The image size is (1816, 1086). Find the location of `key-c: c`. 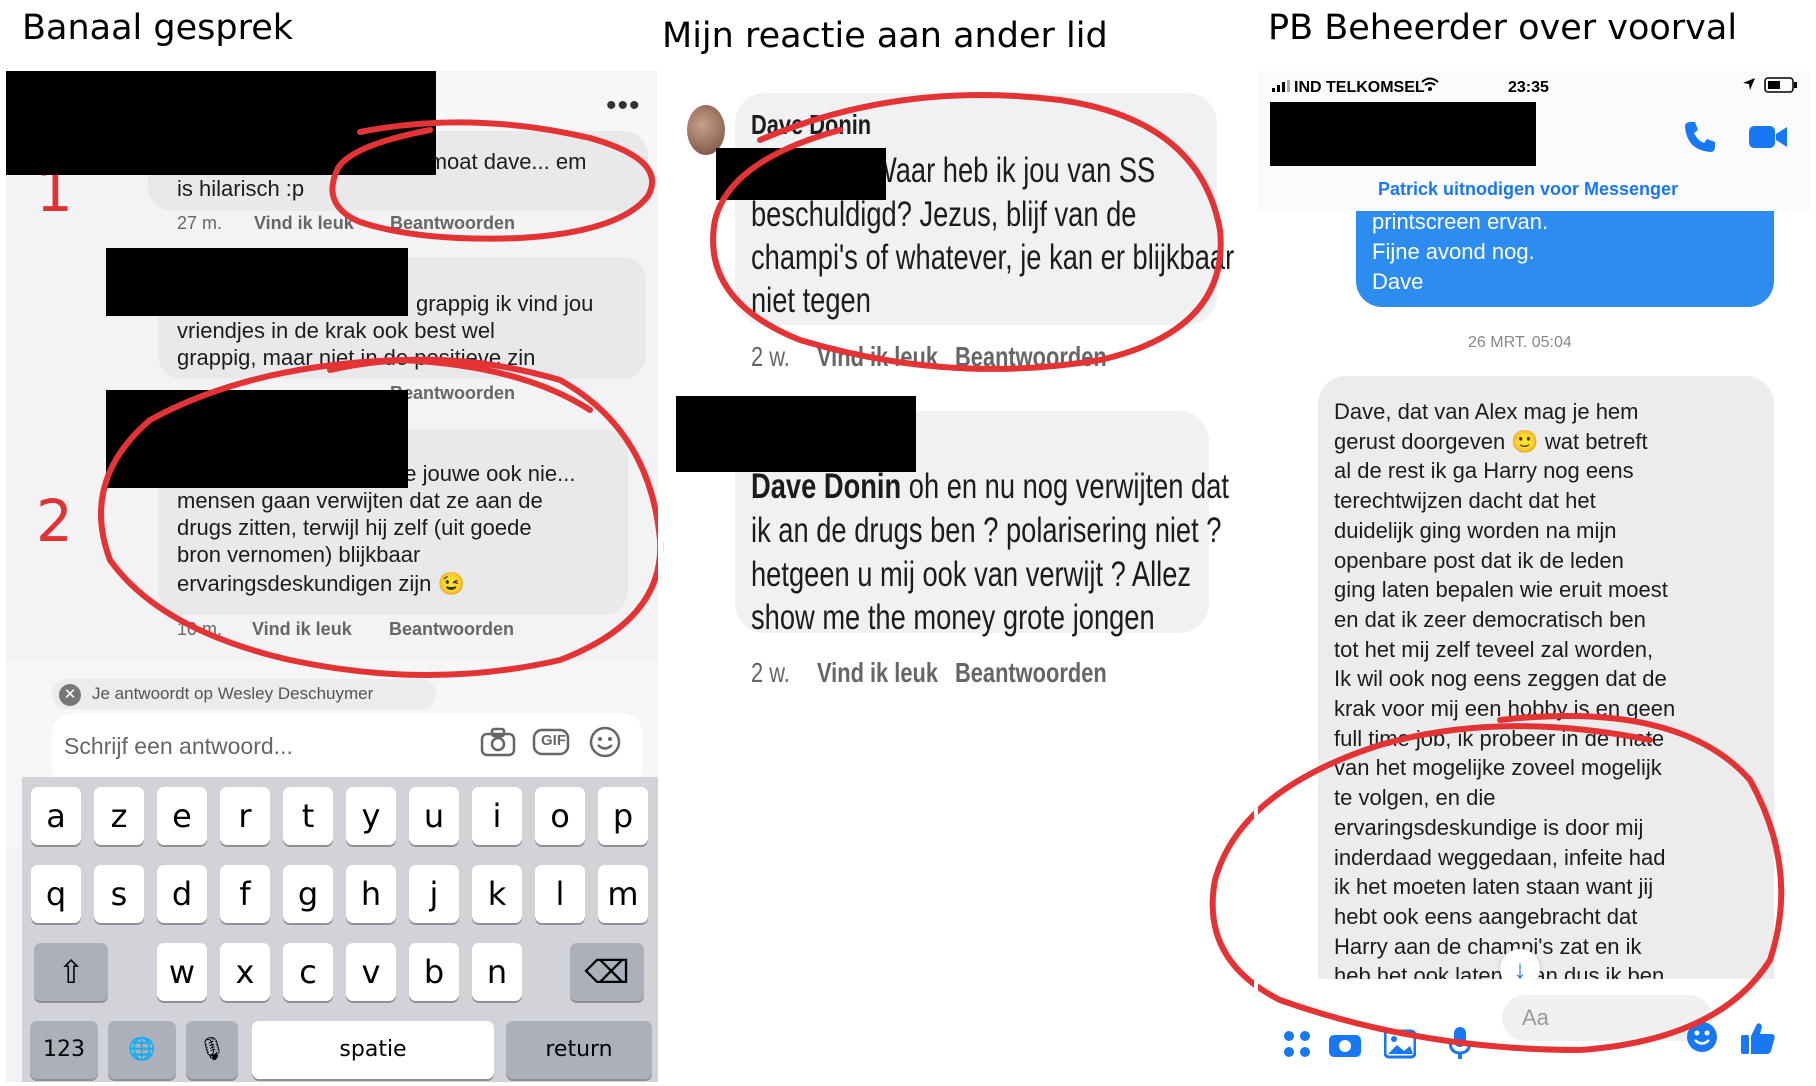

key-c: c is located at coordinates (308, 972).